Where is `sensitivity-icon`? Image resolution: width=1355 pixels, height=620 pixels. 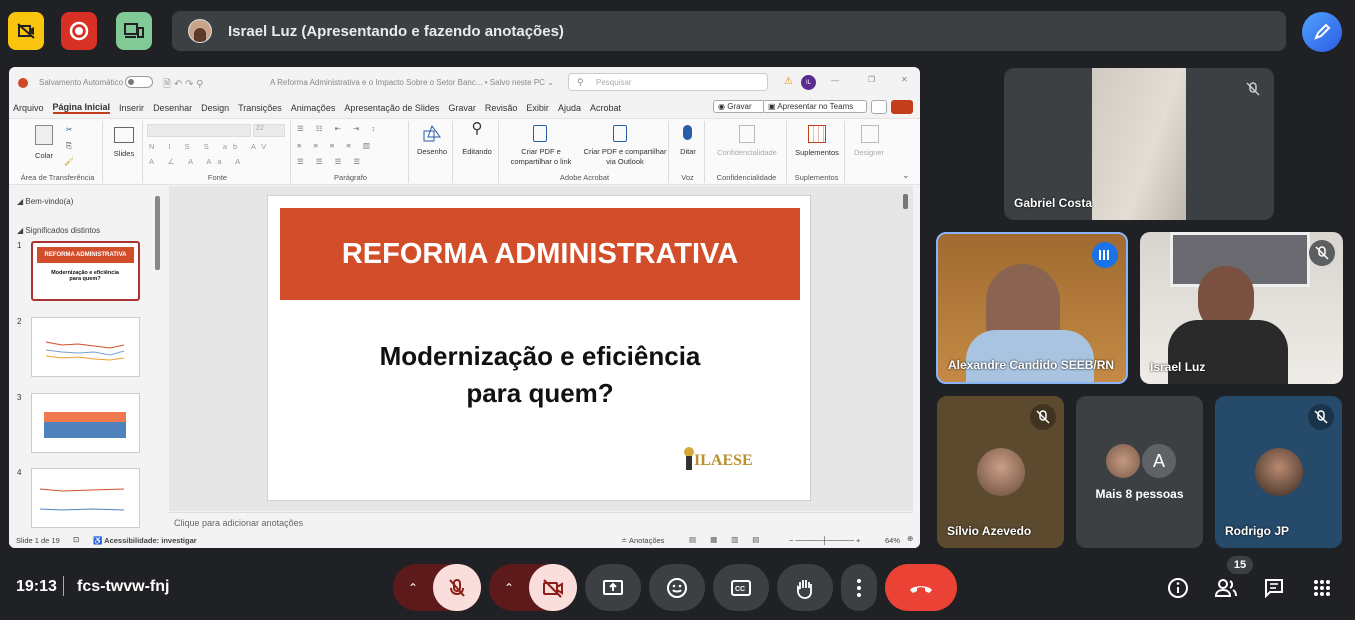 sensitivity-icon is located at coordinates (747, 134).